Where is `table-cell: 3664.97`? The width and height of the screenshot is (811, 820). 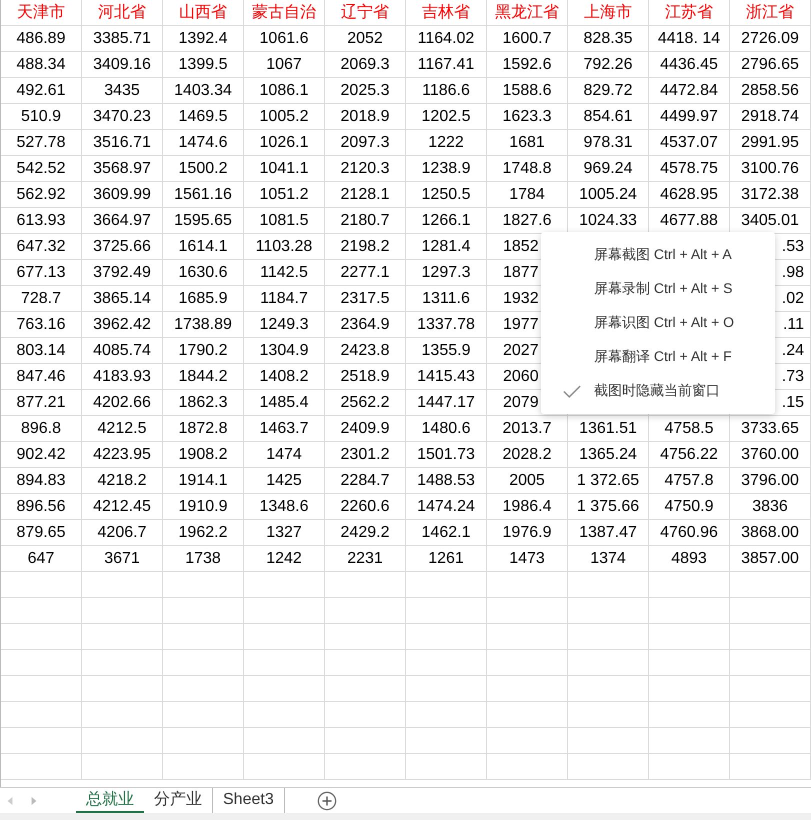
table-cell: 3664.97 is located at coordinates (122, 221).